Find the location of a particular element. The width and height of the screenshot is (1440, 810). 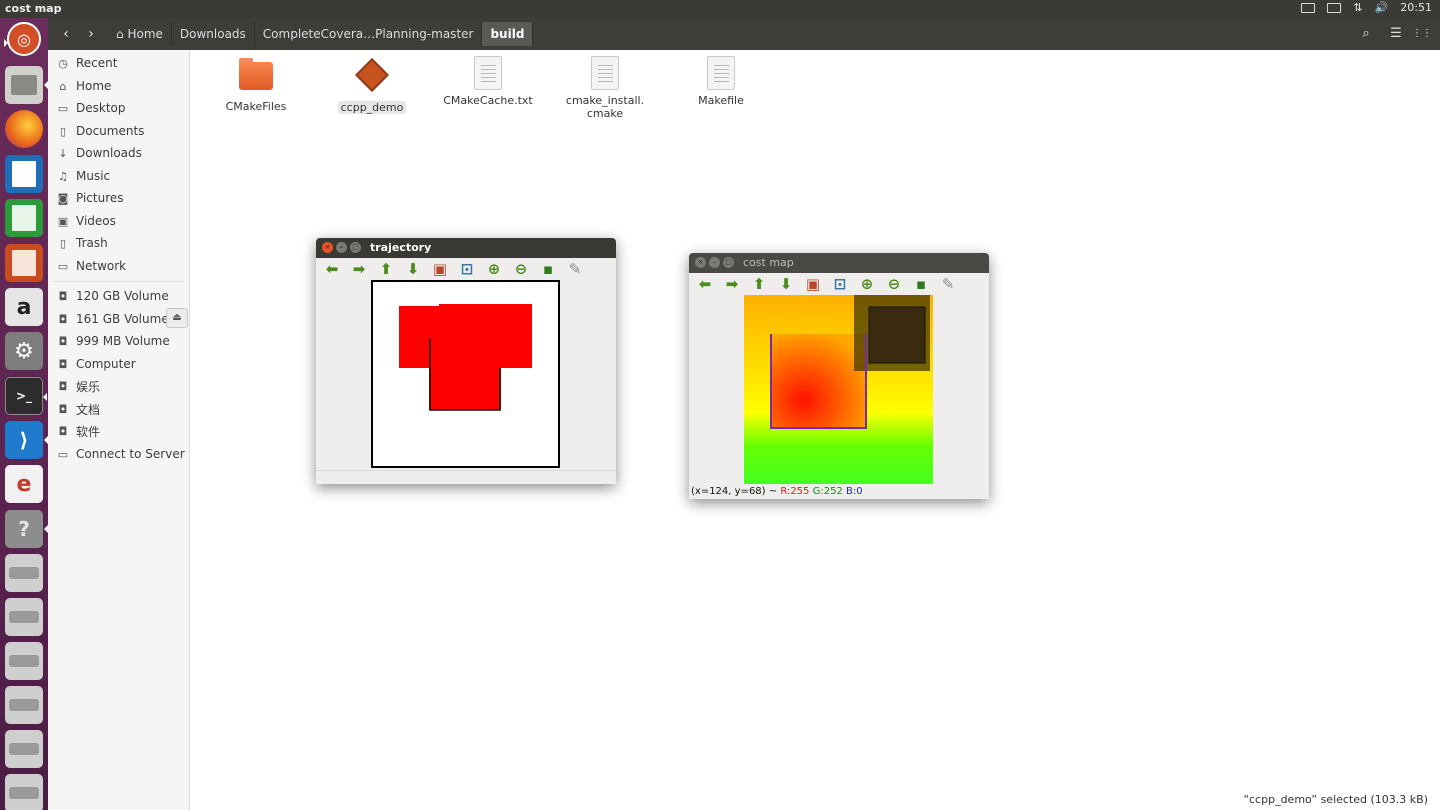

sidebar-item-docs-volume: ◘ 文档 is located at coordinates (119, 409).